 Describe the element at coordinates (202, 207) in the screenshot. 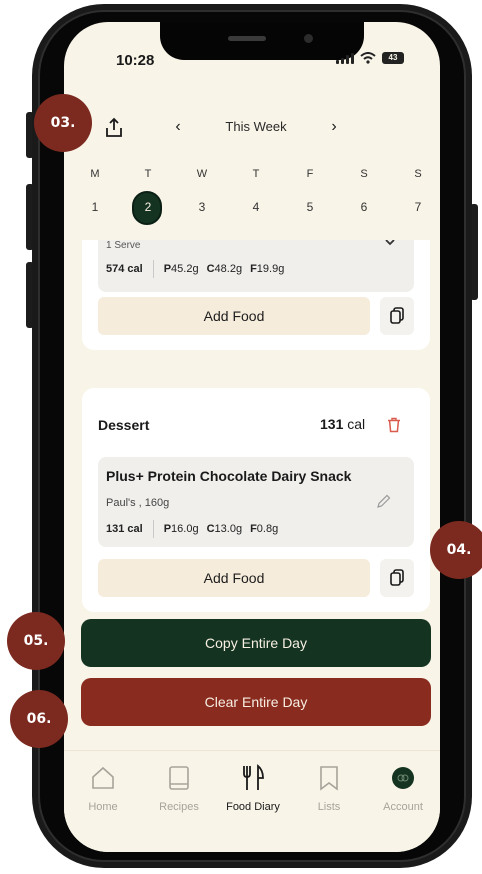

I see `date-3: 3` at that location.